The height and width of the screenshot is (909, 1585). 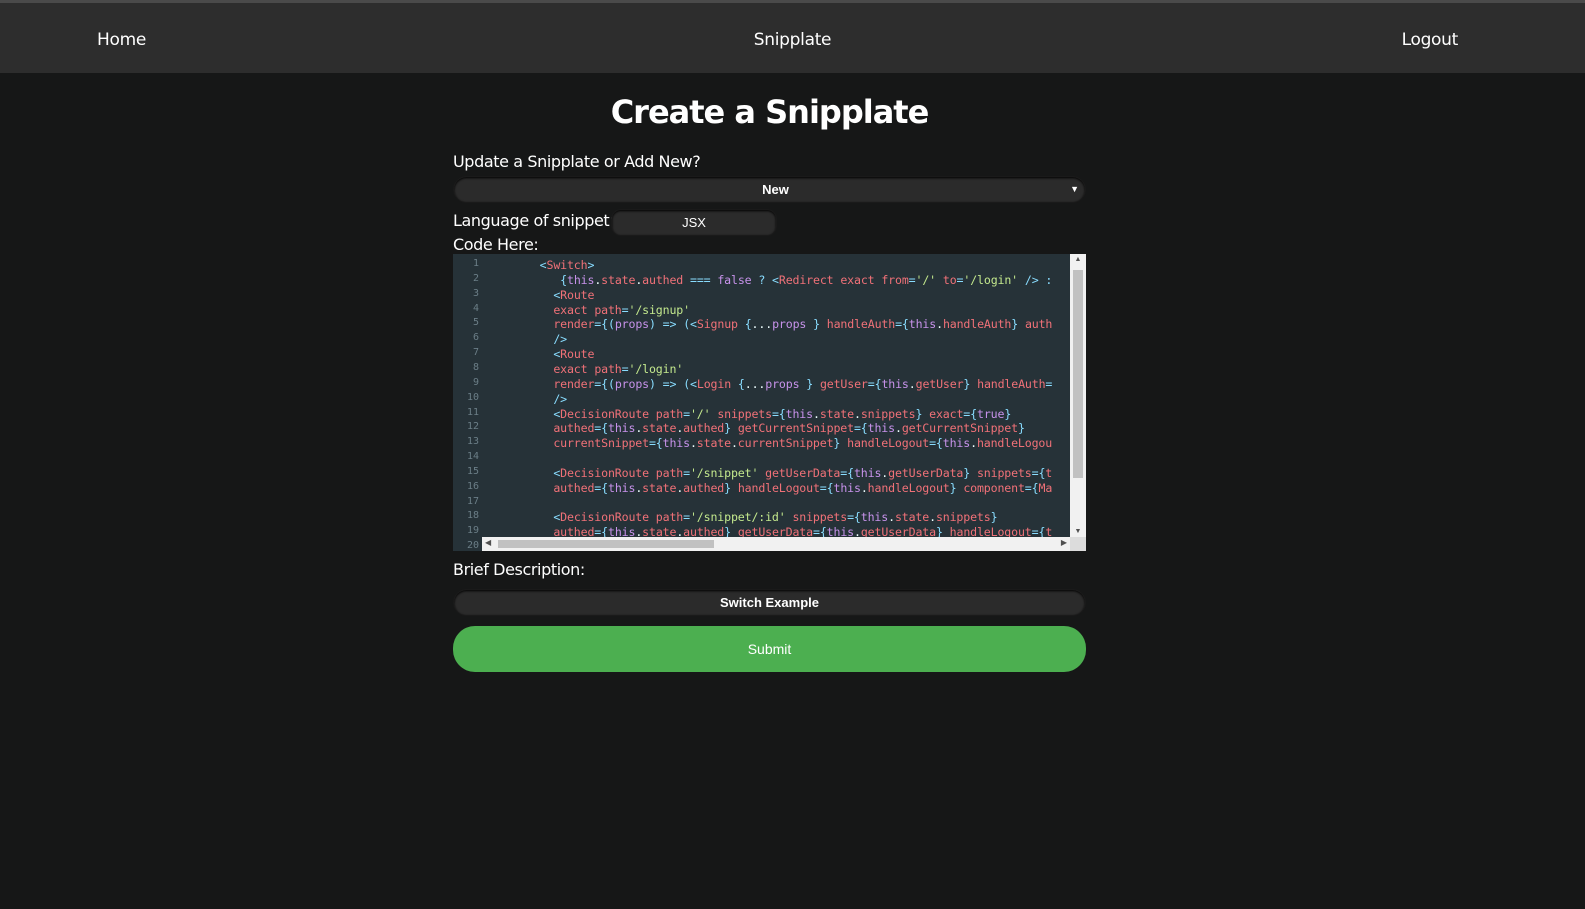 I want to click on line-number: 15, so click(x=472, y=471).